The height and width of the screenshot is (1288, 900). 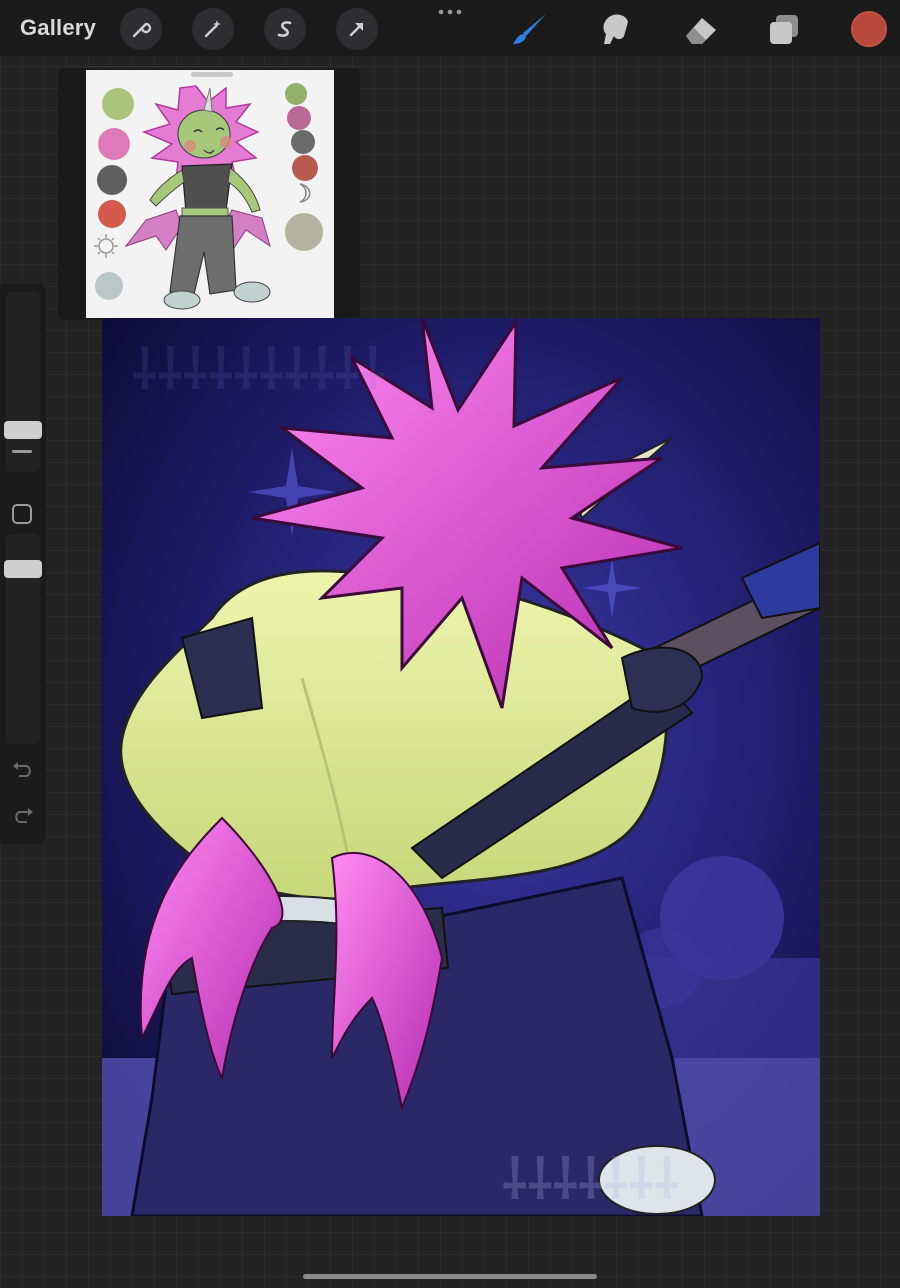 What do you see at coordinates (23, 816) in the screenshot?
I see `redo-icon` at bounding box center [23, 816].